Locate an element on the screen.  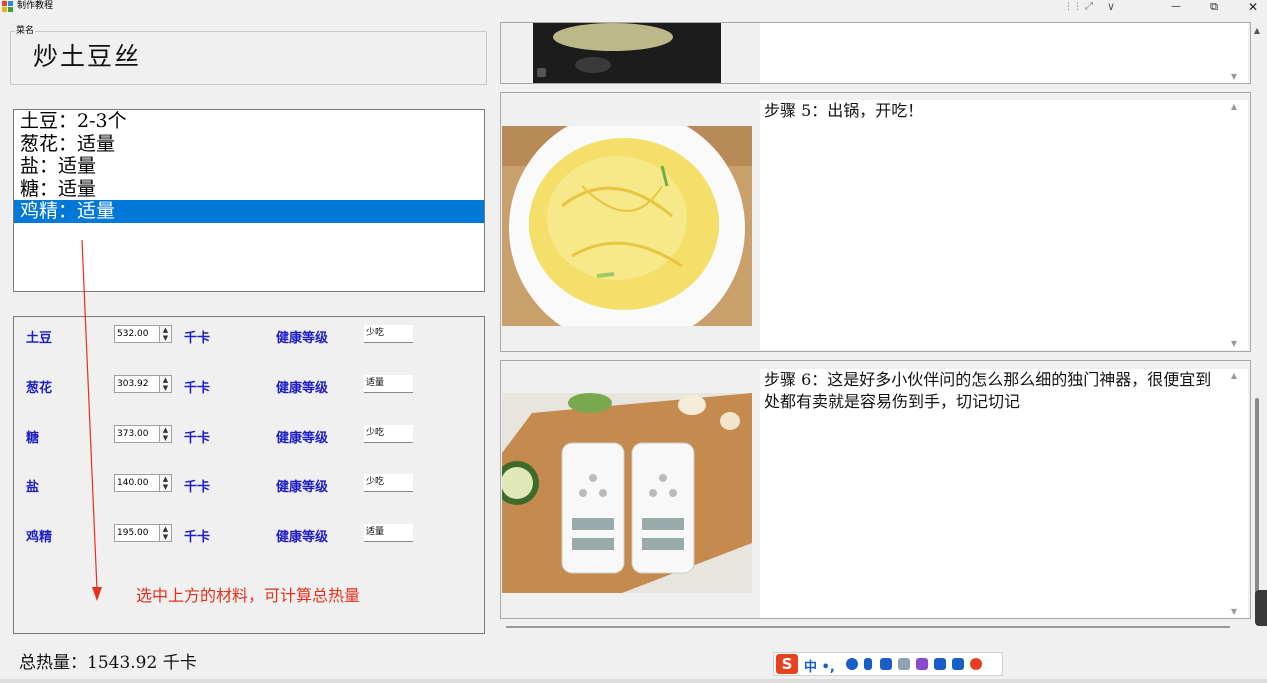
scrollbar-thumb is located at coordinates (1257, 502).